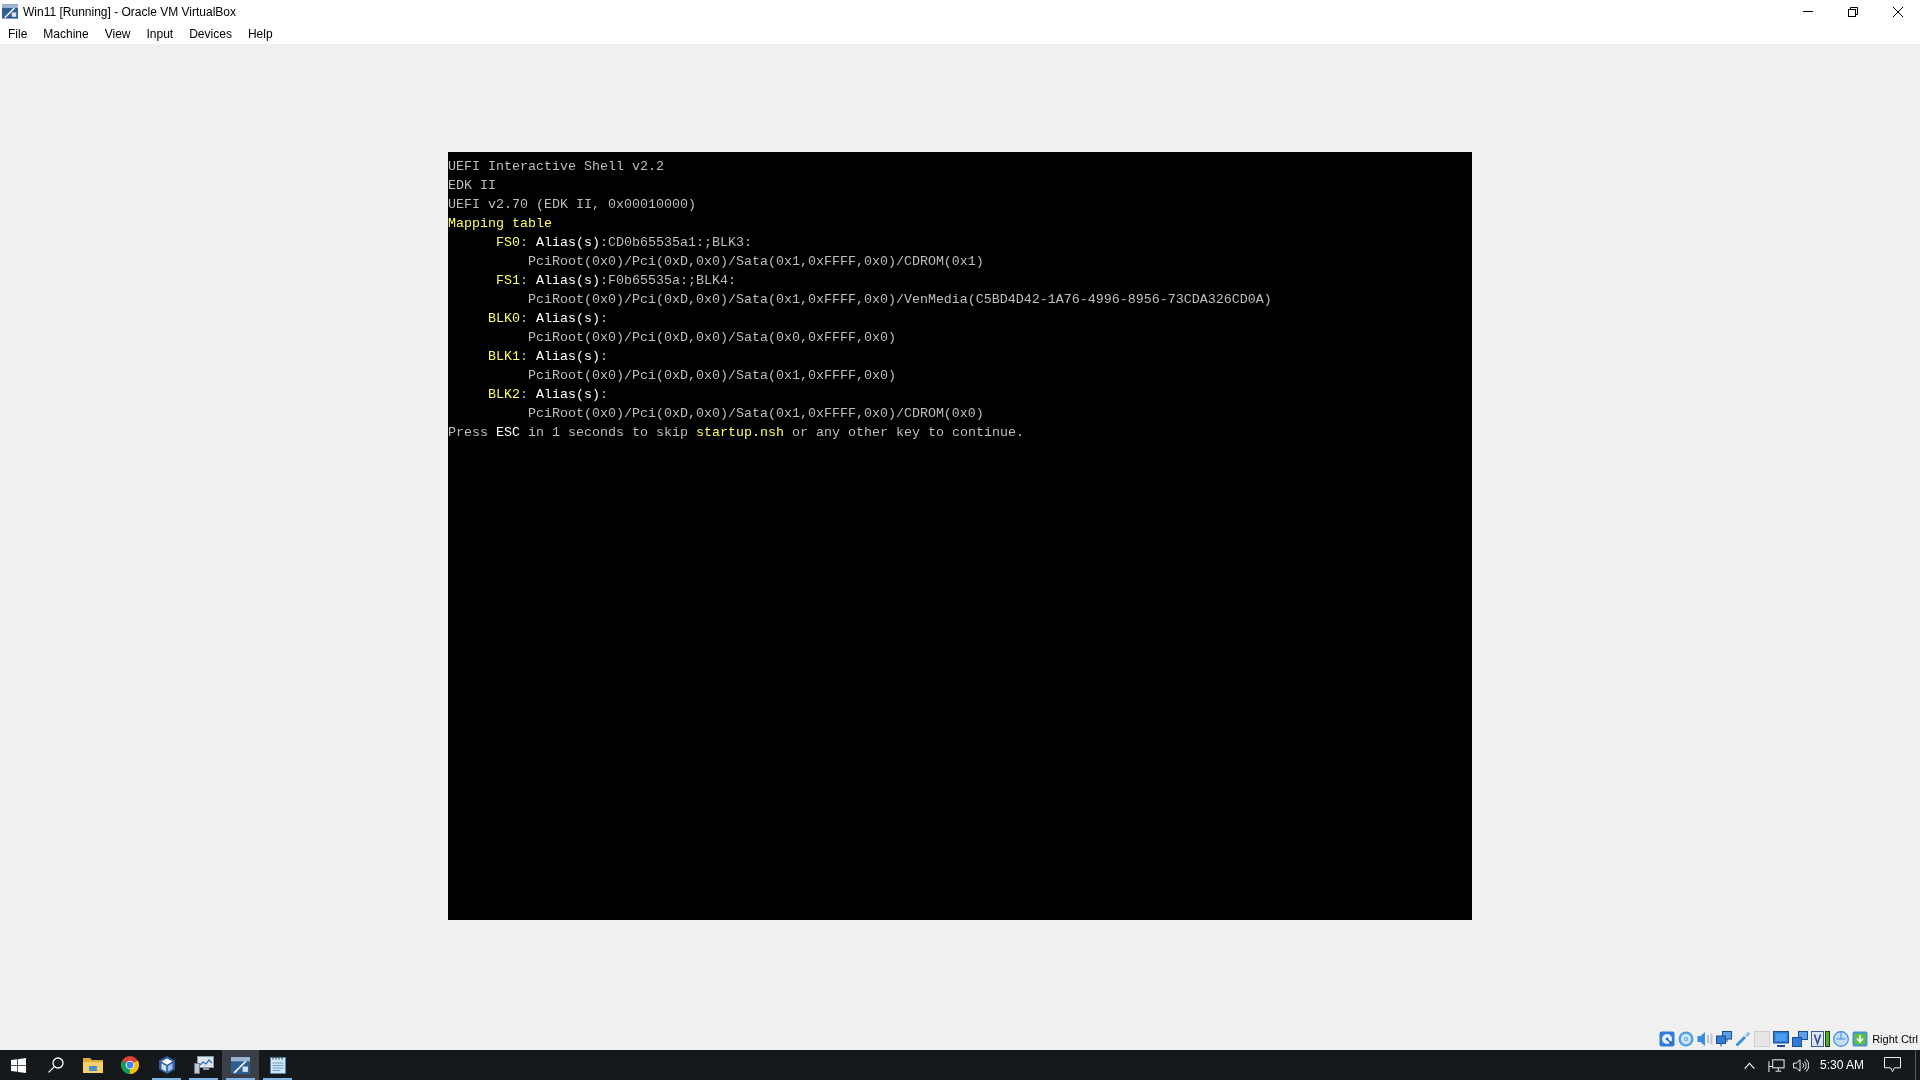  Describe the element at coordinates (277, 1065) in the screenshot. I see `notepad-icon` at that location.